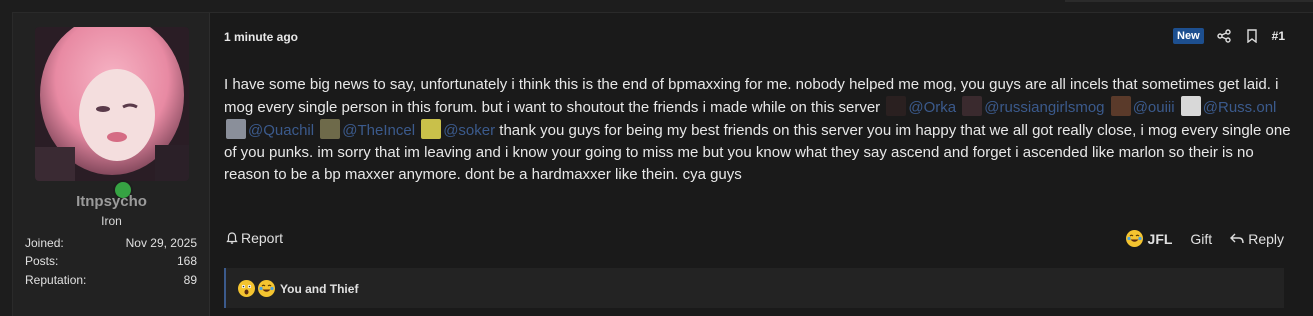 This screenshot has width=1313, height=316. Describe the element at coordinates (1201, 239) in the screenshot. I see `gift-button: Gift` at that location.